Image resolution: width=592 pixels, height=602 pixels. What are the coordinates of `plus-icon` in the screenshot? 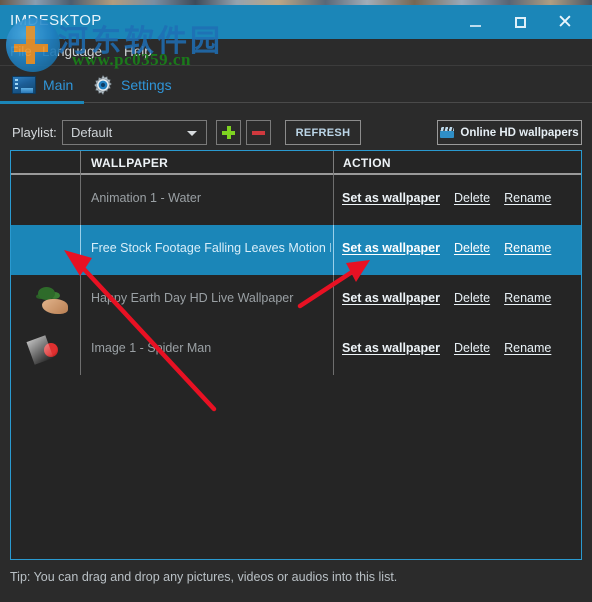 It's located at (228, 132).